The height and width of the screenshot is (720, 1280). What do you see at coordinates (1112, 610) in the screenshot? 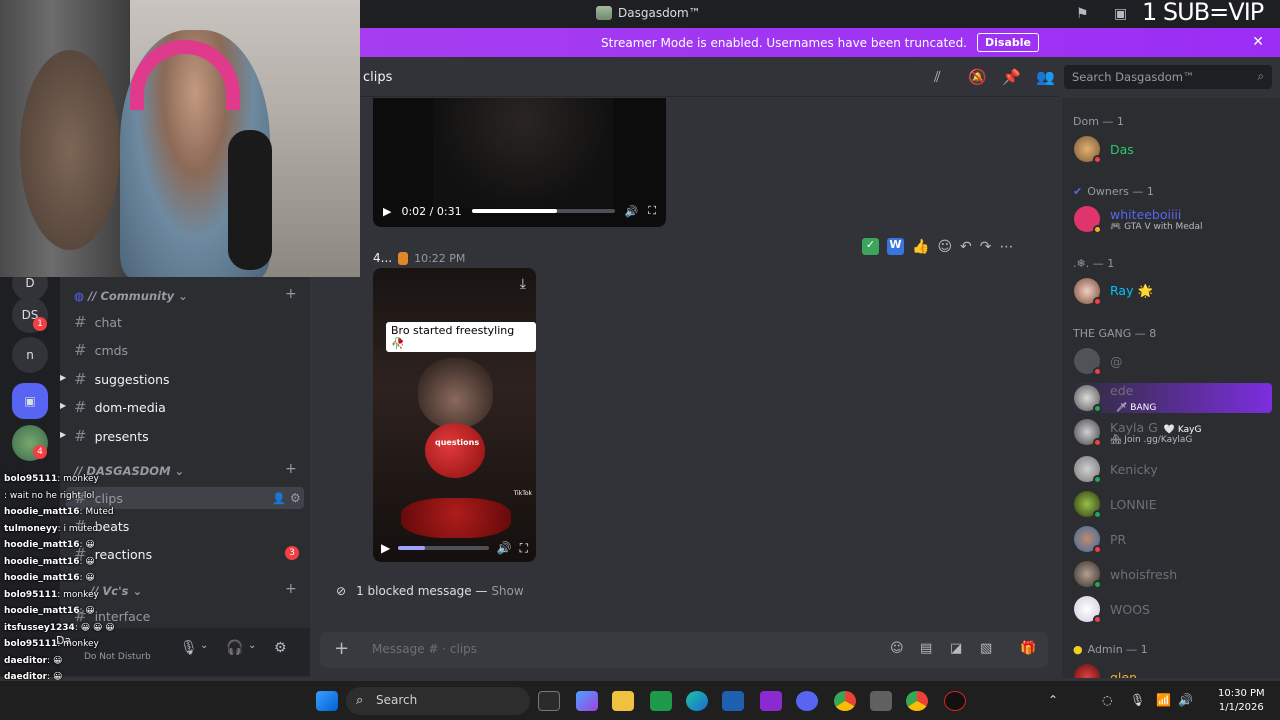
I see `member-item: WOOS` at bounding box center [1112, 610].